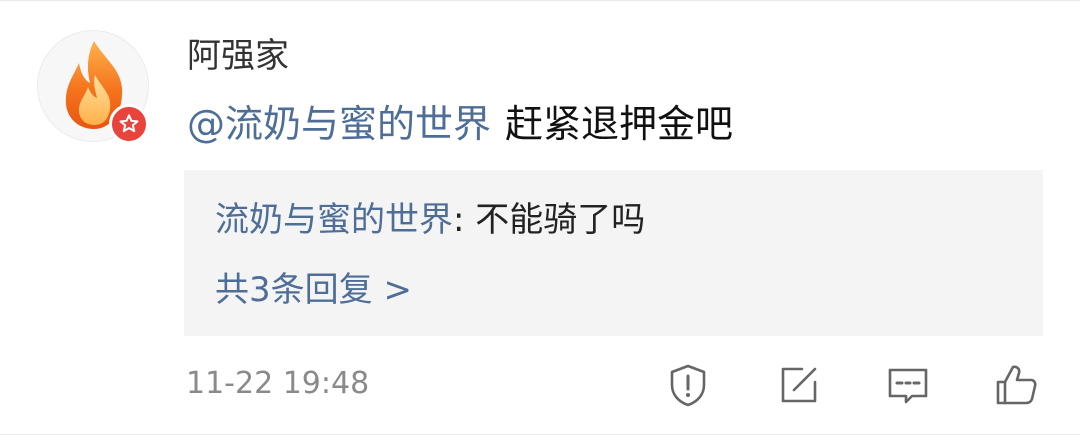  I want to click on comment-button, so click(908, 385).